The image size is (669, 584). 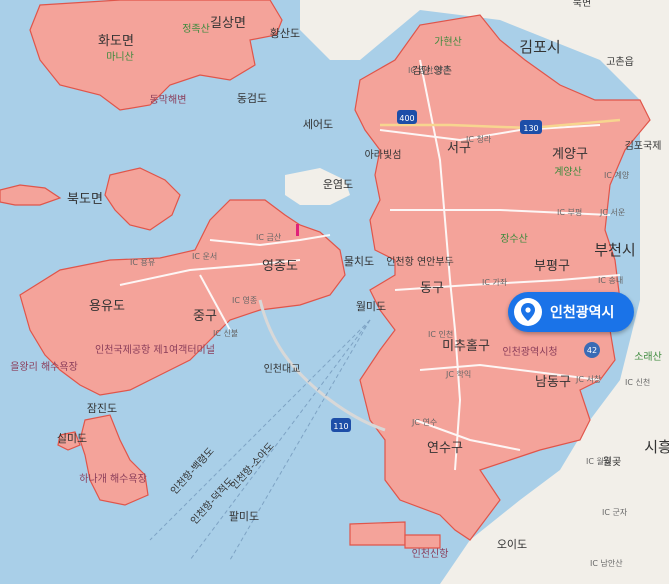 I want to click on ic-marker: IC 월곶, so click(x=598, y=461).